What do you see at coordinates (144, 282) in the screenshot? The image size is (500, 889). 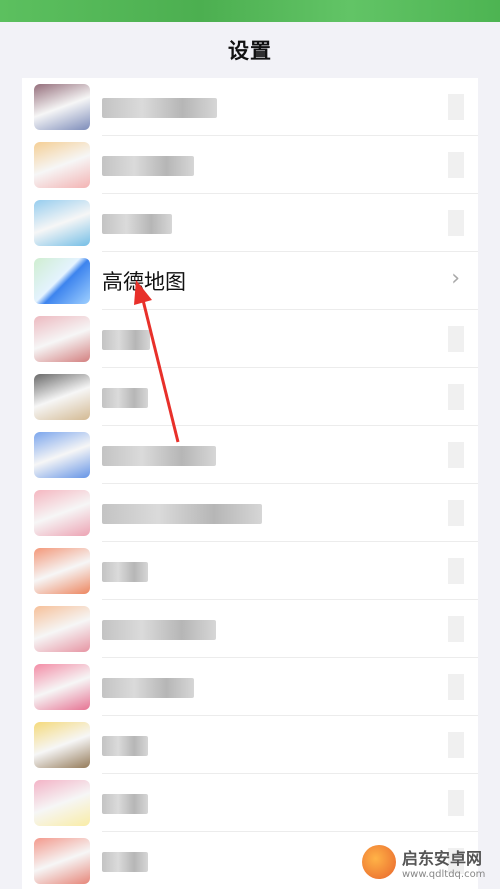 I see `list-item-label: 高德地图` at bounding box center [144, 282].